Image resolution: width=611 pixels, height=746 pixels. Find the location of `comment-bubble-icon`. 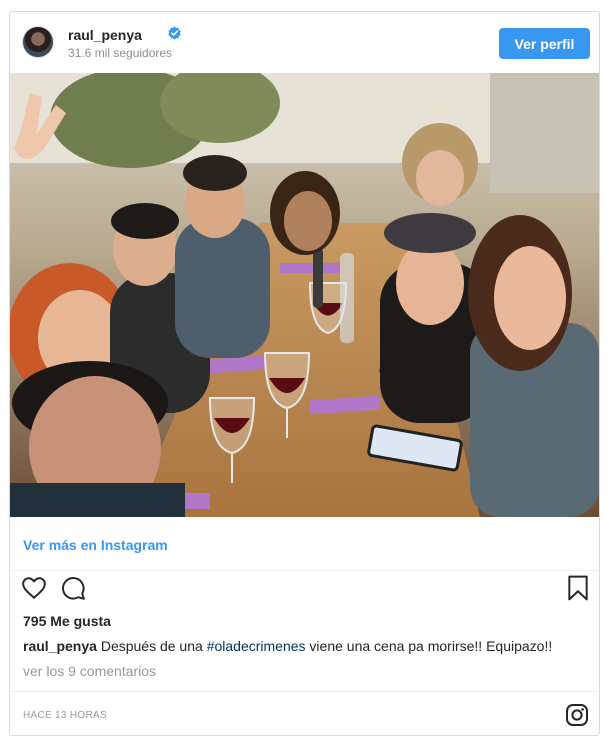

comment-bubble-icon is located at coordinates (73, 588).